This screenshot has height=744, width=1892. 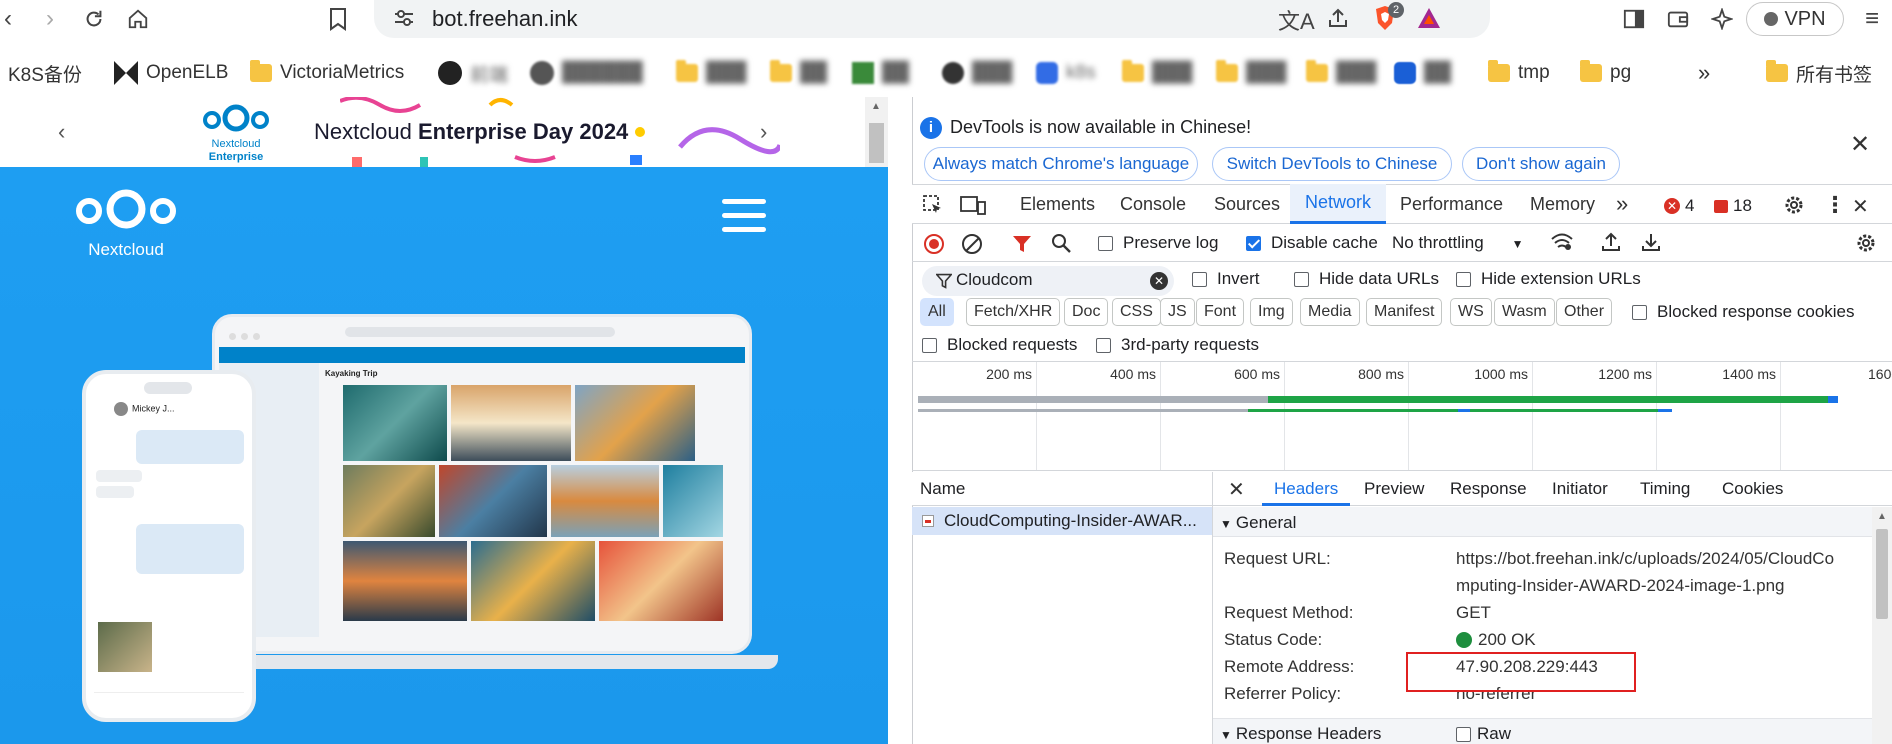 What do you see at coordinates (338, 19) in the screenshot?
I see `bookmark-icon` at bounding box center [338, 19].